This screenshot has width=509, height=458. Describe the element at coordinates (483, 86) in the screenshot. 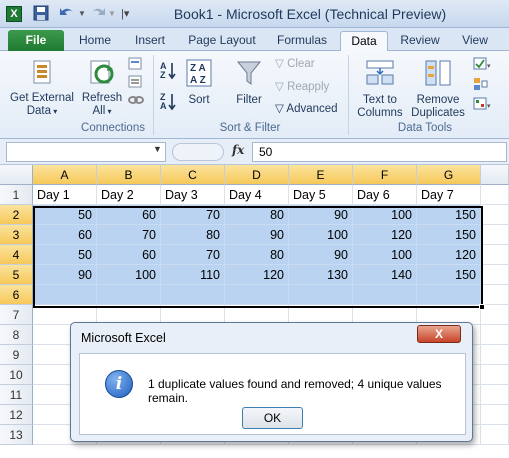

I see `consolidate-icon` at that location.